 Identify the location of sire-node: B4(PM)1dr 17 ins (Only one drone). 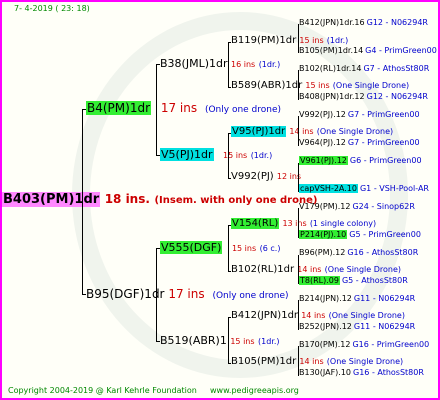
(184, 108).